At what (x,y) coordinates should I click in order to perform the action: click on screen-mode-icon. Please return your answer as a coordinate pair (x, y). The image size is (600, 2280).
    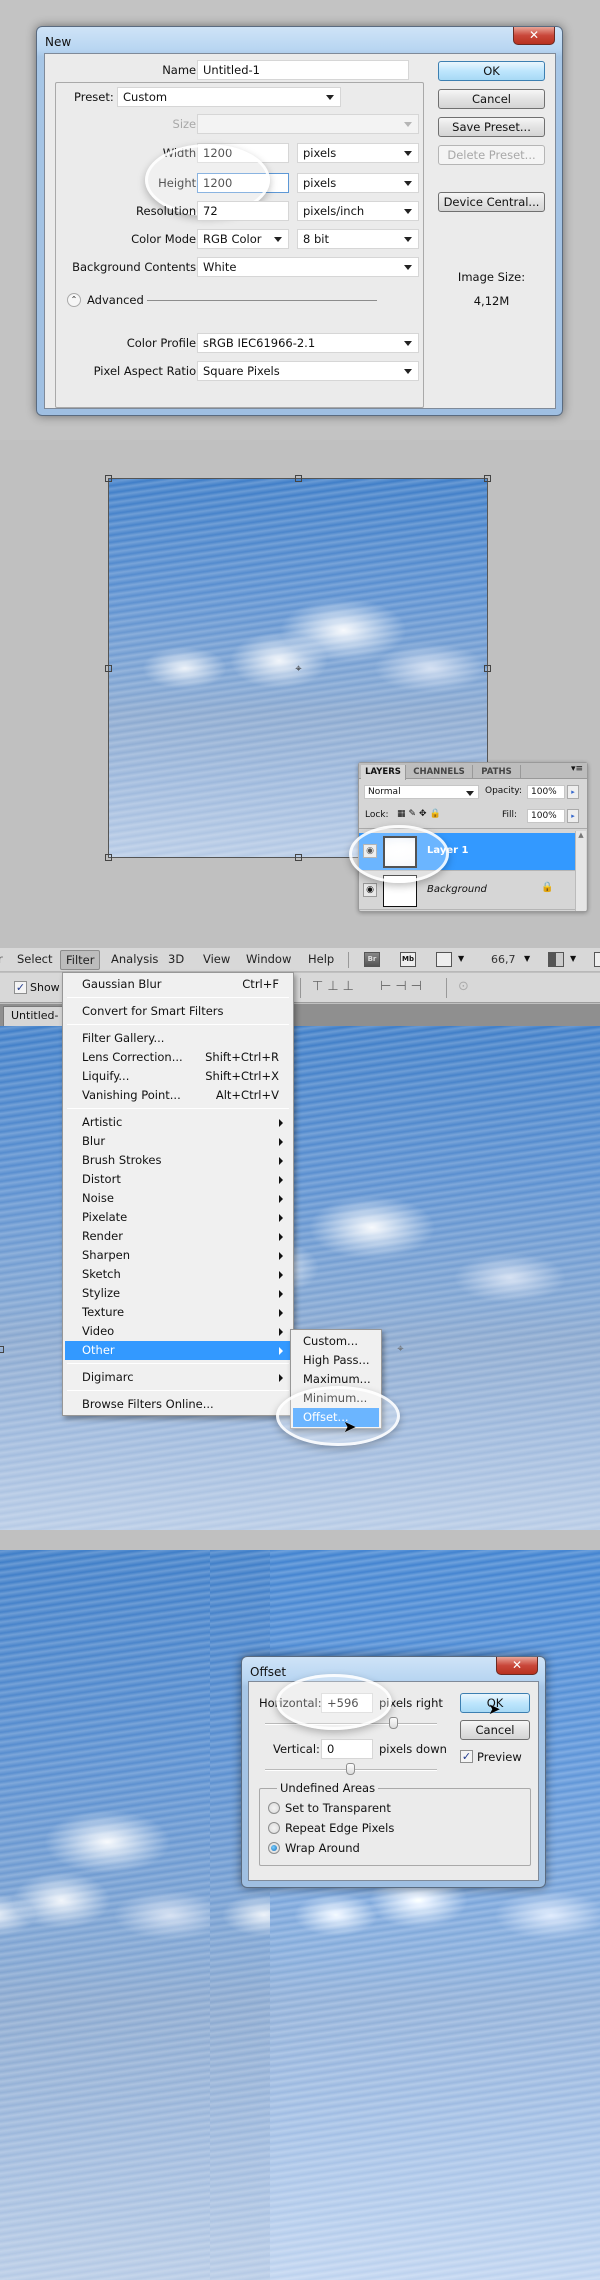
    Looking at the image, I should click on (597, 959).